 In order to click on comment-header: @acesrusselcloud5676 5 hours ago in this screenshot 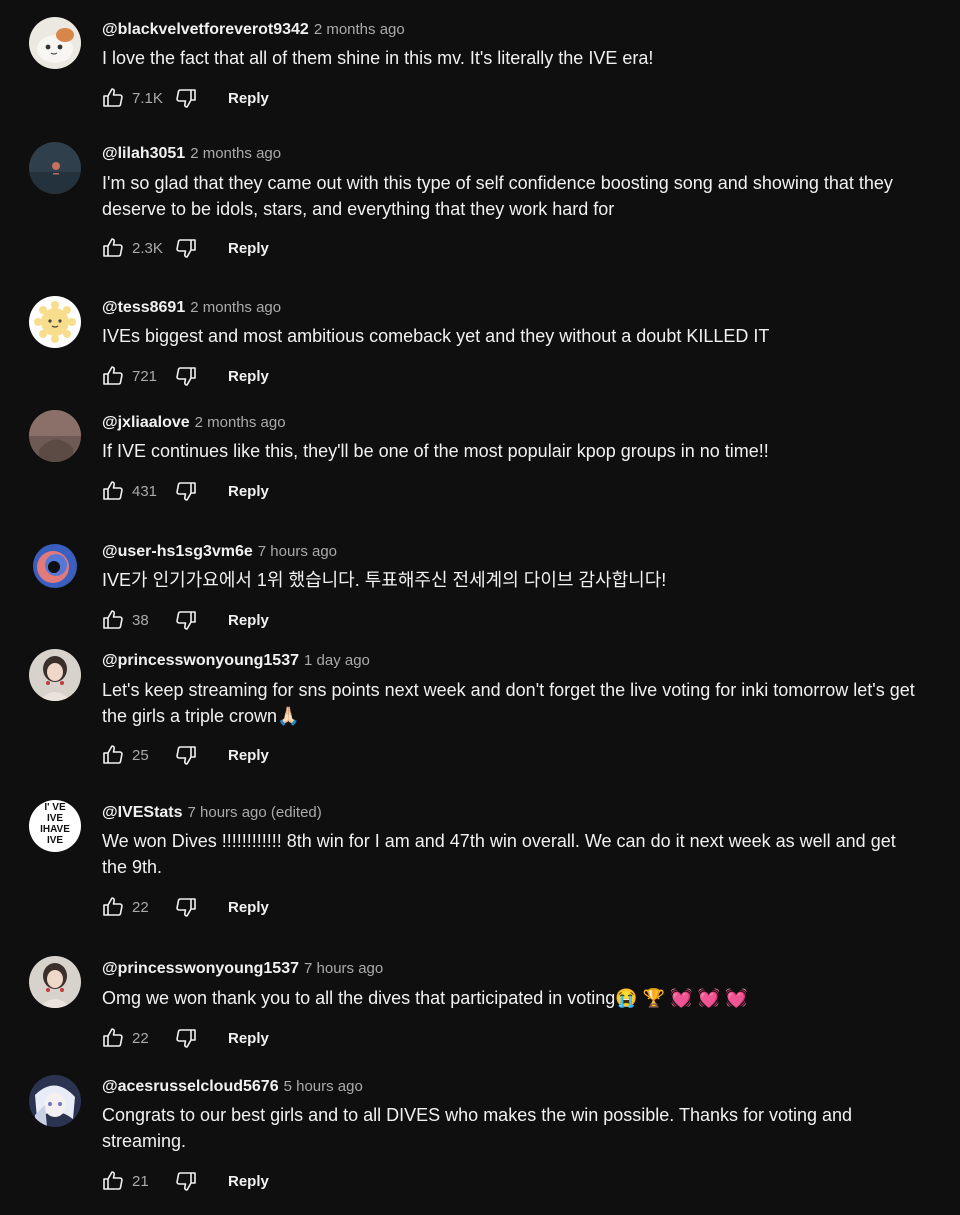, I will do `click(232, 1087)`.